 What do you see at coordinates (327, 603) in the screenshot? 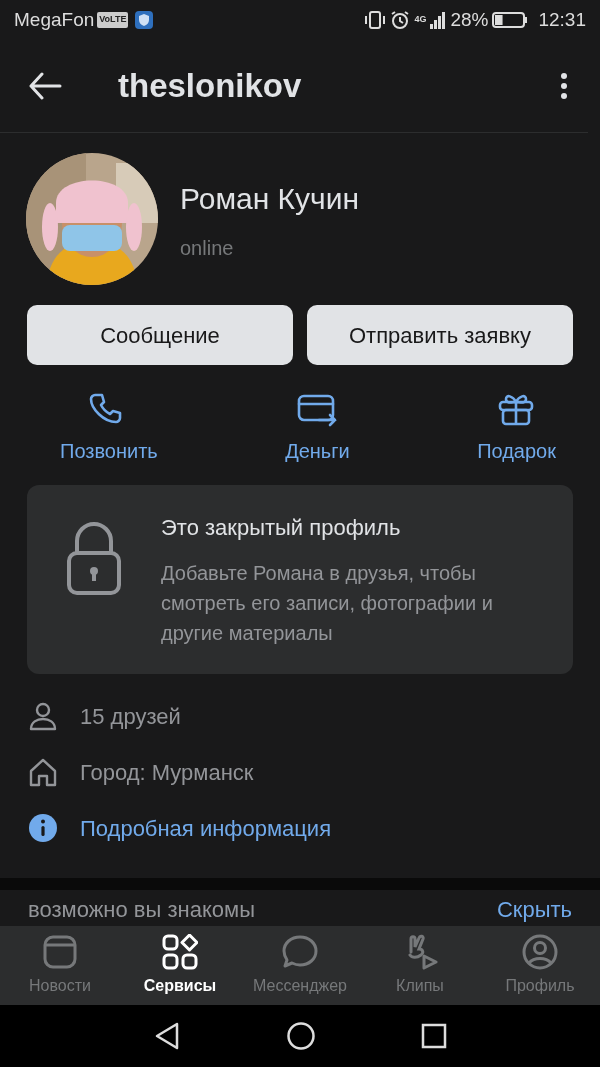
I see `notice-text: Добавьте Романа в друзья, чтобы смотреть его записи, фотографии и другие материалы` at bounding box center [327, 603].